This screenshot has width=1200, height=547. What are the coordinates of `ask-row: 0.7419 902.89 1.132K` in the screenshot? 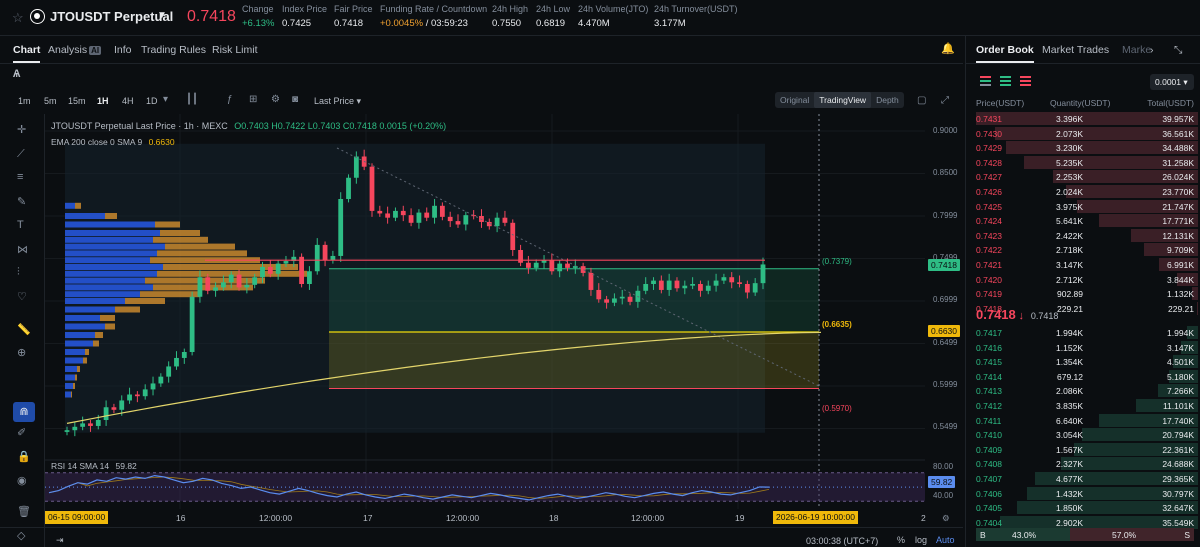 It's located at (1082, 294).